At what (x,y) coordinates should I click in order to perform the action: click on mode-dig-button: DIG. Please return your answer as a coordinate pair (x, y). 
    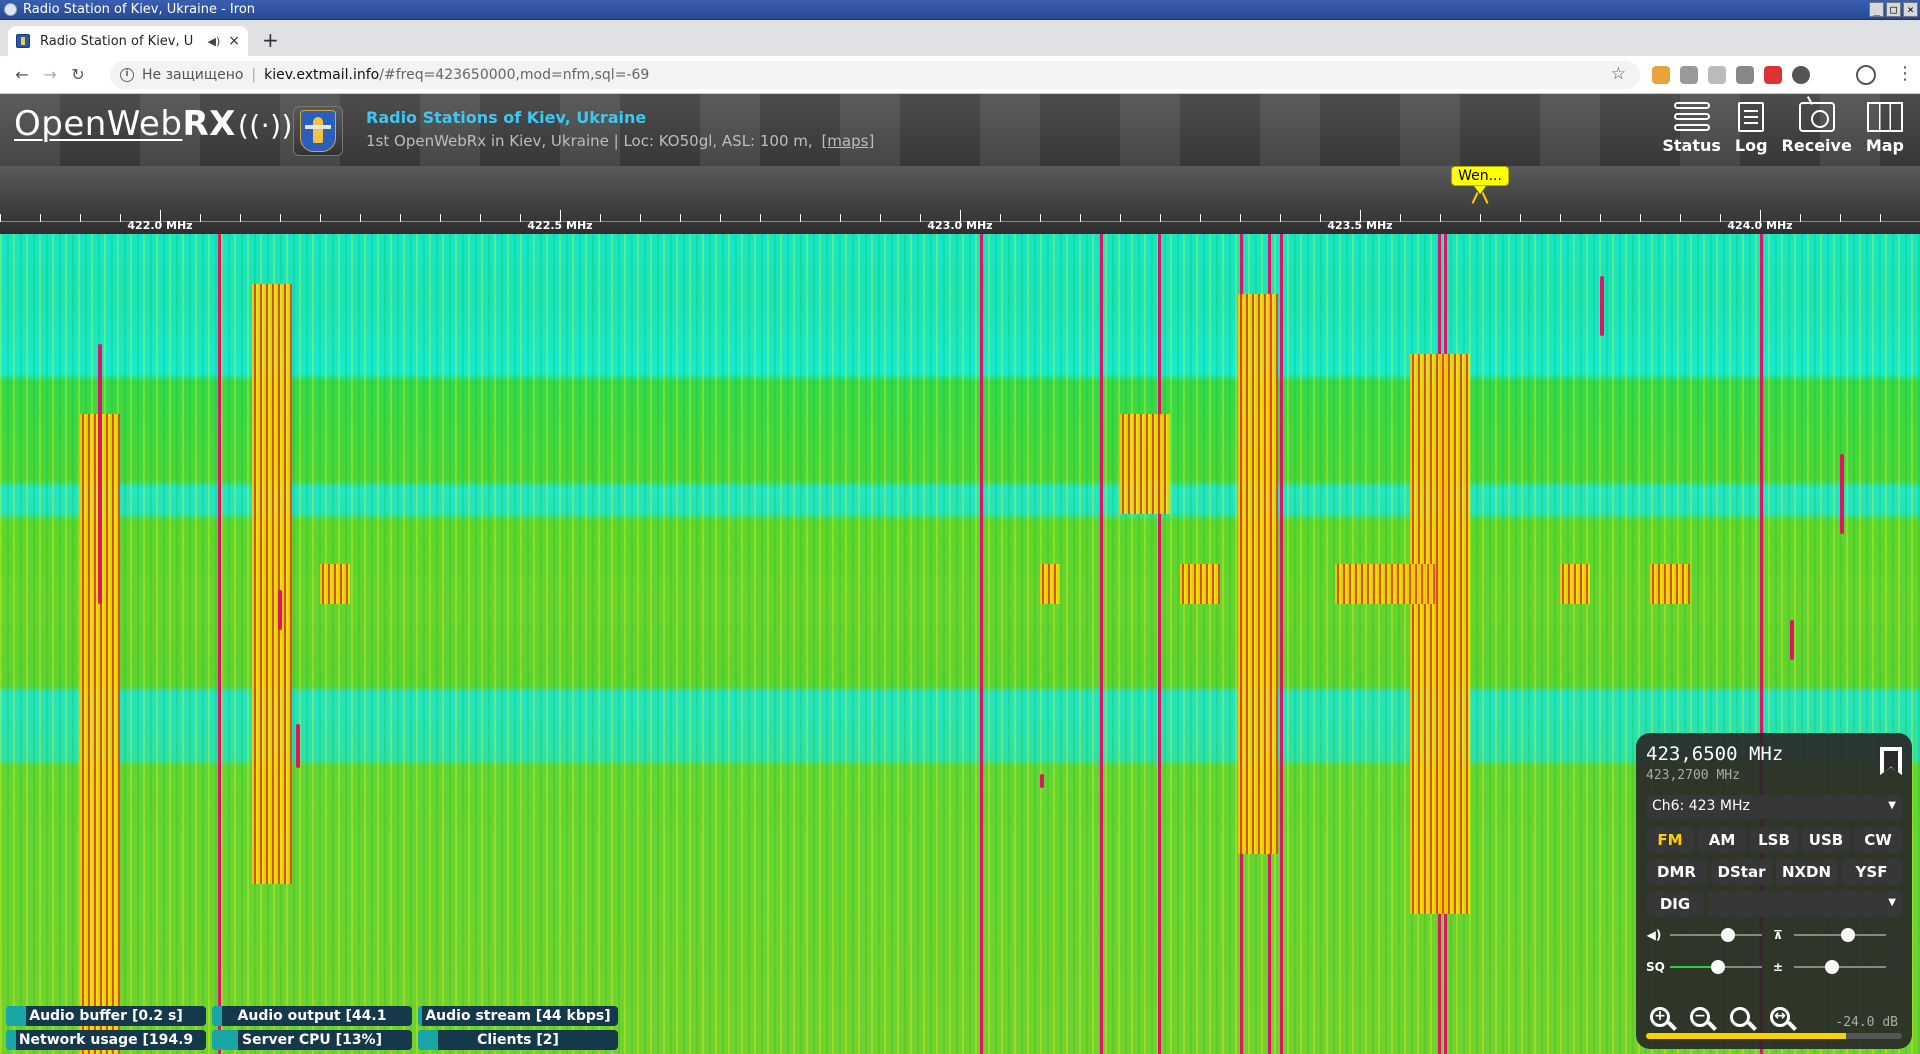
    Looking at the image, I should click on (1675, 904).